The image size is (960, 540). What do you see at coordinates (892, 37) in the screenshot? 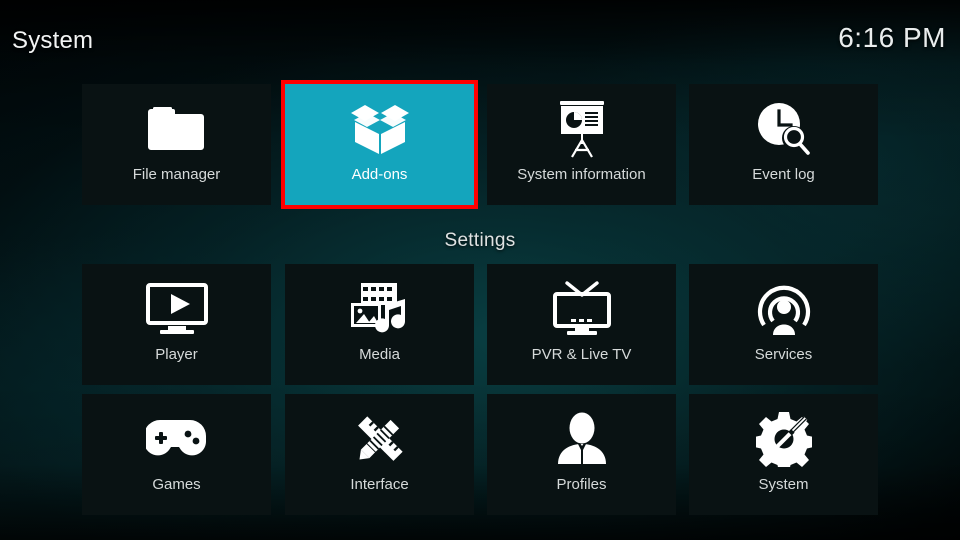
I see `clock: 6:16 PM` at bounding box center [892, 37].